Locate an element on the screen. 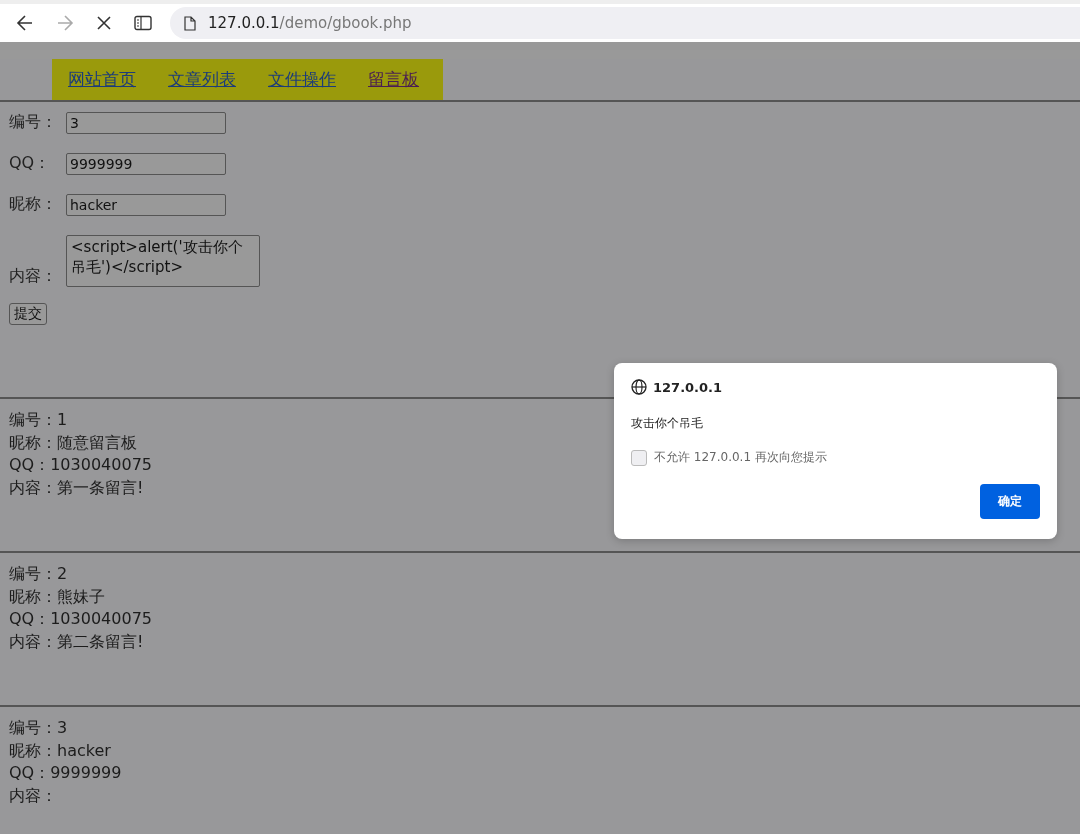 This screenshot has width=1080, height=834. message-line: 编号：3 is located at coordinates (38, 728).